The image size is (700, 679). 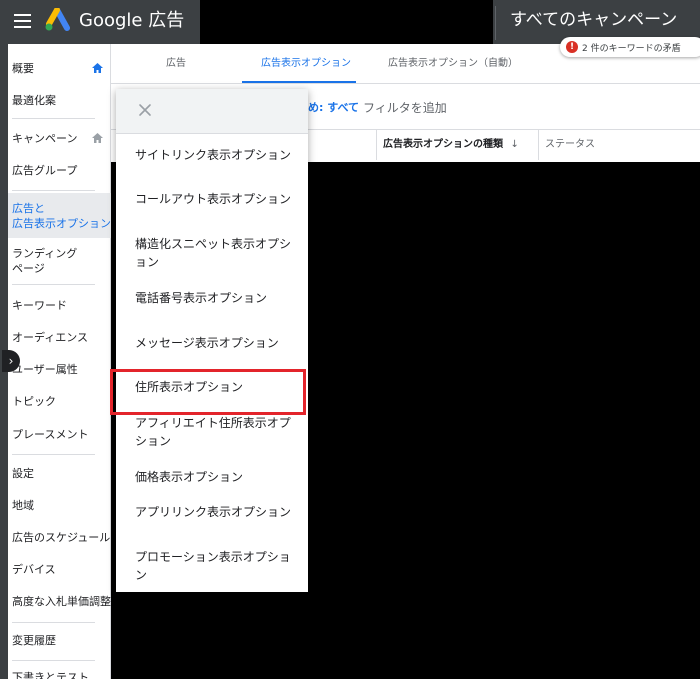 What do you see at coordinates (22, 21) in the screenshot?
I see `menu-icon` at bounding box center [22, 21].